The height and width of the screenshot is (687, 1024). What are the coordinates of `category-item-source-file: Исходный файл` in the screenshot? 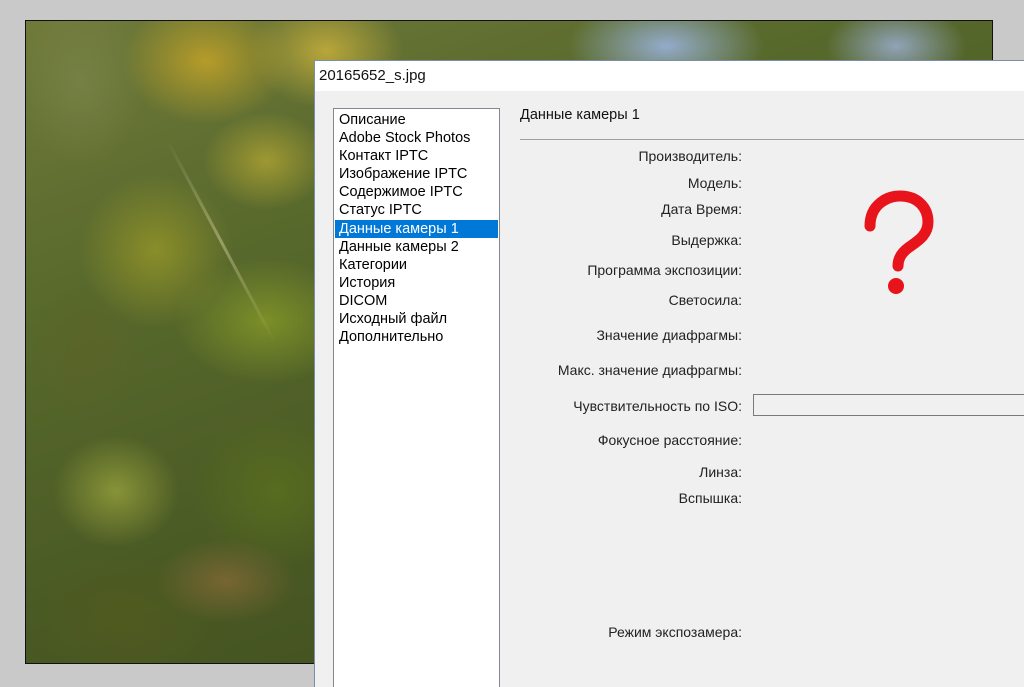 It's located at (416, 319).